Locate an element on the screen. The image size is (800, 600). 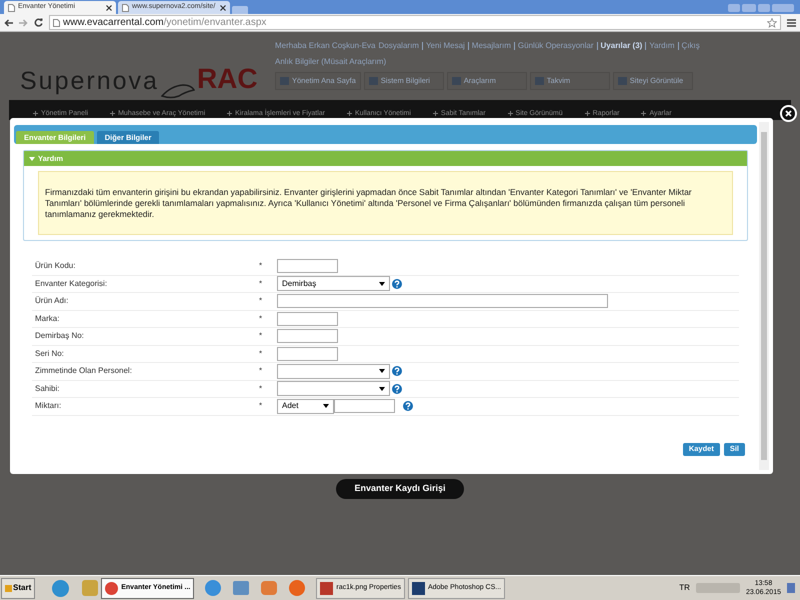
caret-down-icon is located at coordinates (32, 159).